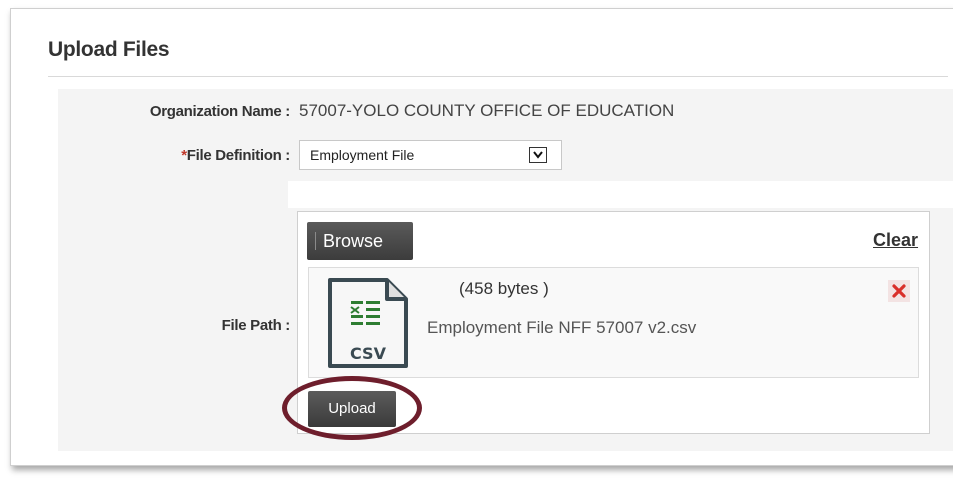 This screenshot has height=493, width=953. What do you see at coordinates (899, 291) in the screenshot?
I see `close-icon` at bounding box center [899, 291].